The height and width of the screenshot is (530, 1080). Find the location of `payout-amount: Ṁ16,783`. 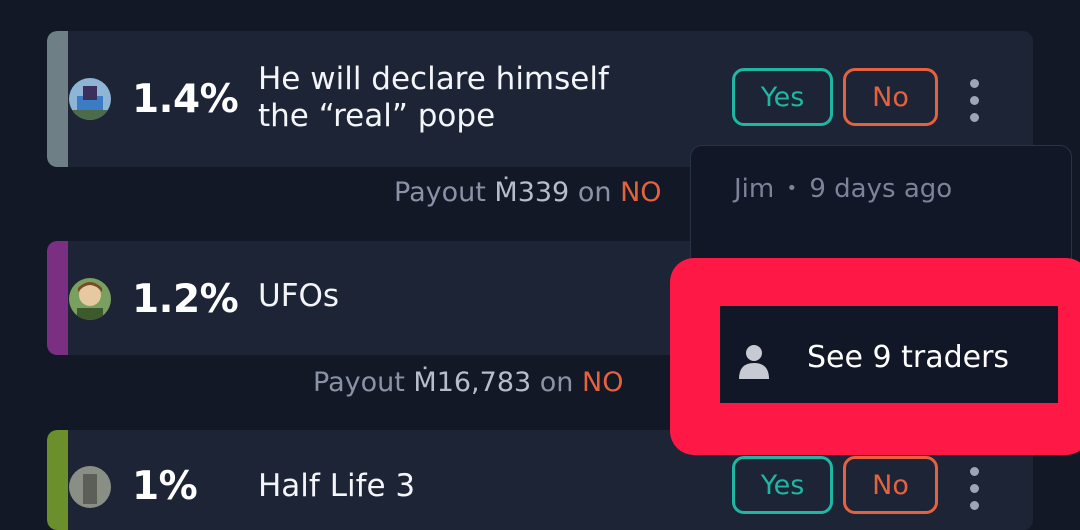

payout-amount: Ṁ16,783 is located at coordinates (472, 382).